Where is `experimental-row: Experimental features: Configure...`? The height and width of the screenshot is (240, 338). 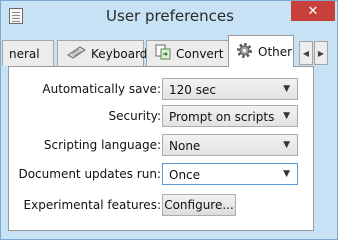
experimental-row: Experimental features: Configure... is located at coordinates (161, 206).